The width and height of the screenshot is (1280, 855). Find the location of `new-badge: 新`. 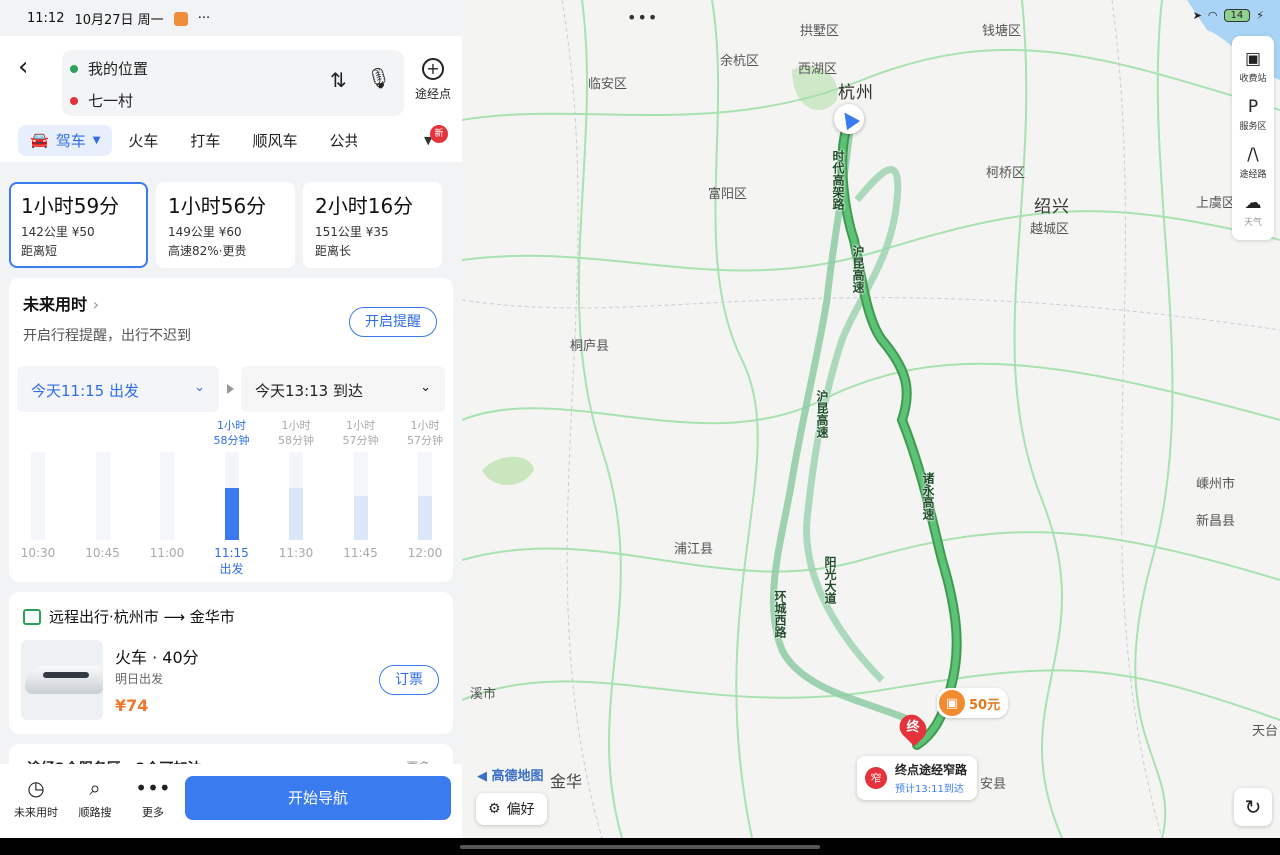

new-badge: 新 is located at coordinates (439, 134).